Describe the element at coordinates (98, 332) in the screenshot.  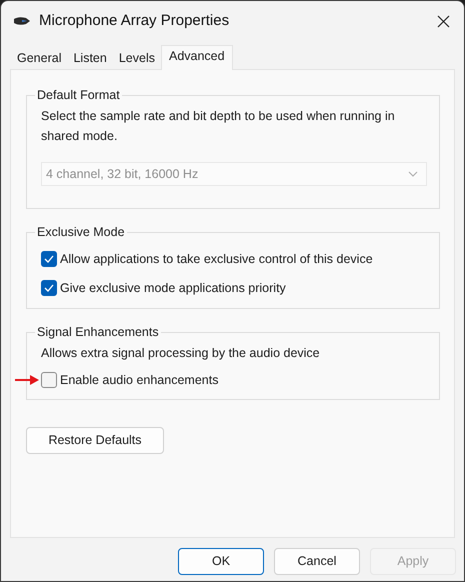
I see `group-title: Signal Enhancements` at that location.